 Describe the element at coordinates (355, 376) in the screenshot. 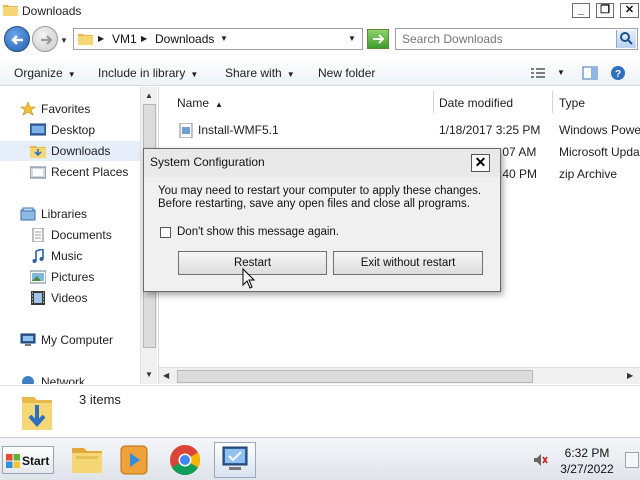

I see `scroll-thumb` at that location.